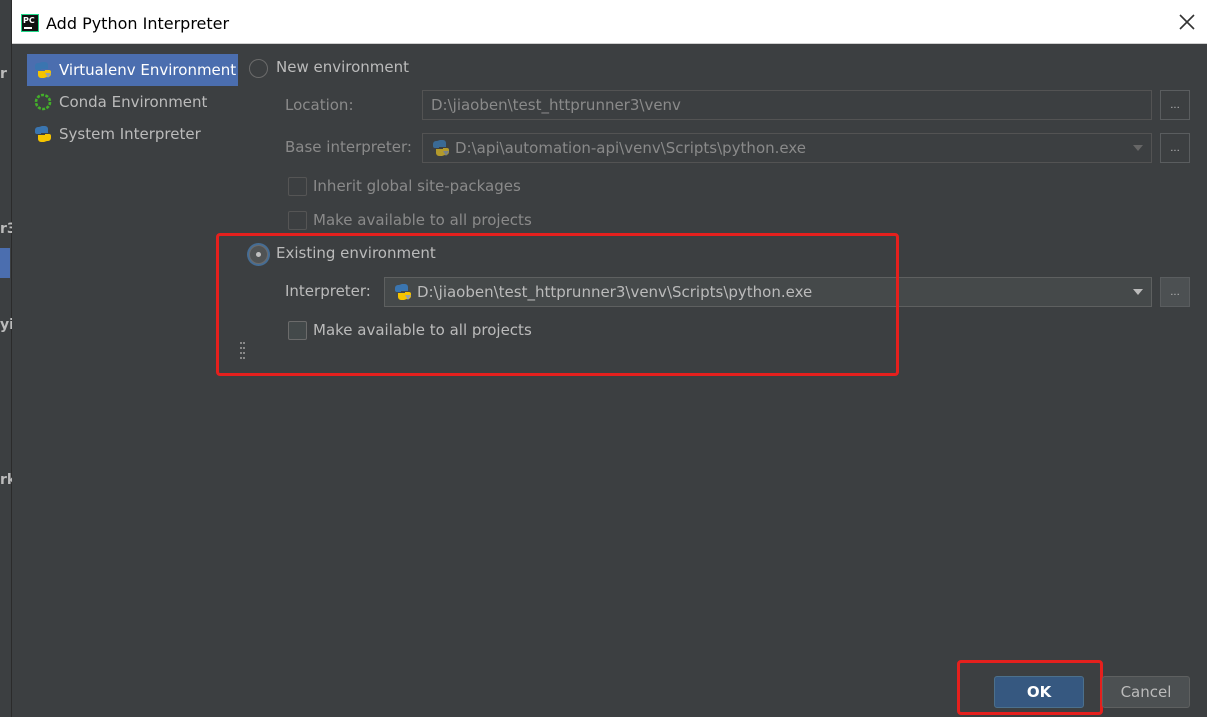 The height and width of the screenshot is (717, 1207). What do you see at coordinates (557, 304) in the screenshot?
I see `highlight-box-existing-environment` at bounding box center [557, 304].